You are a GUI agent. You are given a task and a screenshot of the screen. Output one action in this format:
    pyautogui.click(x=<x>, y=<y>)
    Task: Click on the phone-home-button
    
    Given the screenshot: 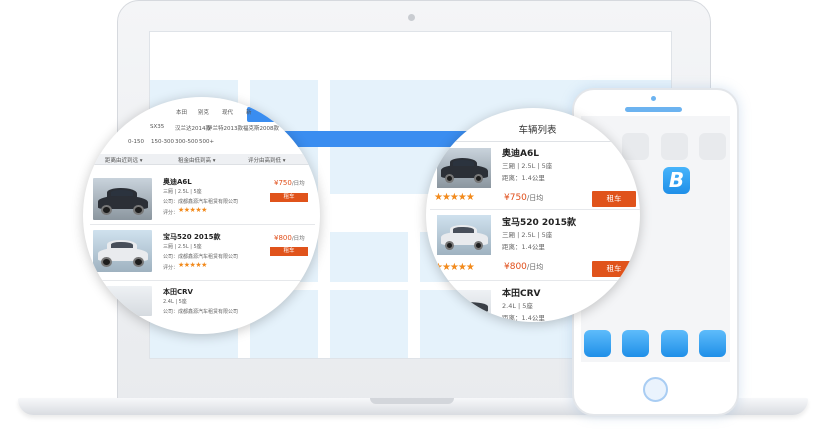 What is the action you would take?
    pyautogui.click(x=655, y=389)
    